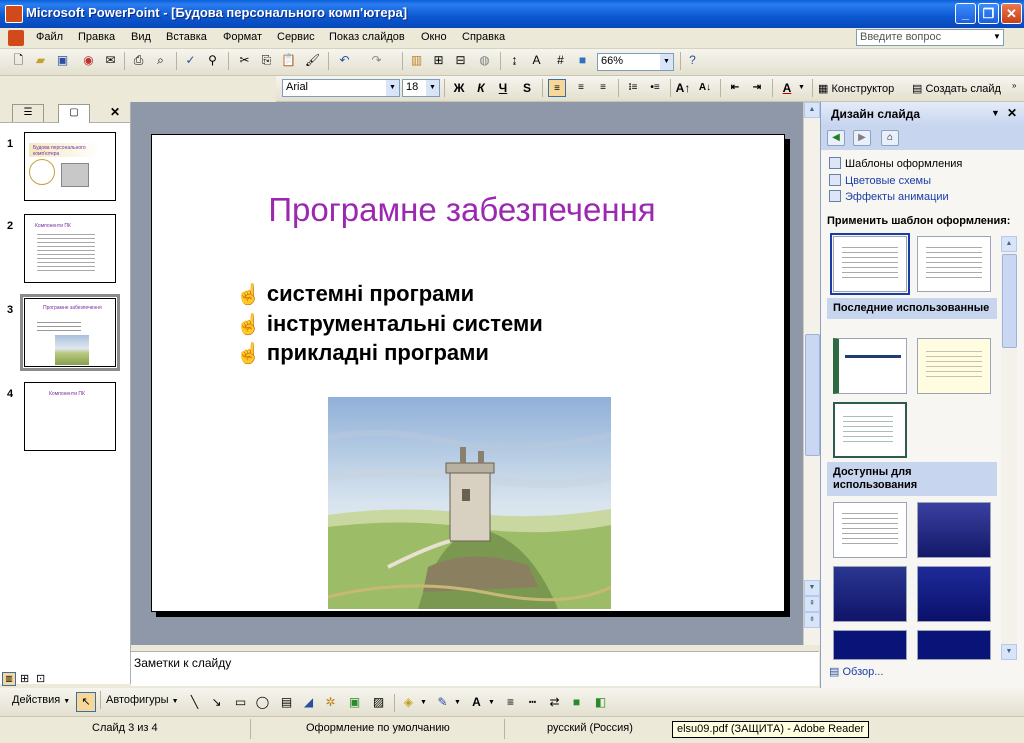  Describe the element at coordinates (514, 60) in the screenshot. I see `expand-all-icon: ↨` at that location.